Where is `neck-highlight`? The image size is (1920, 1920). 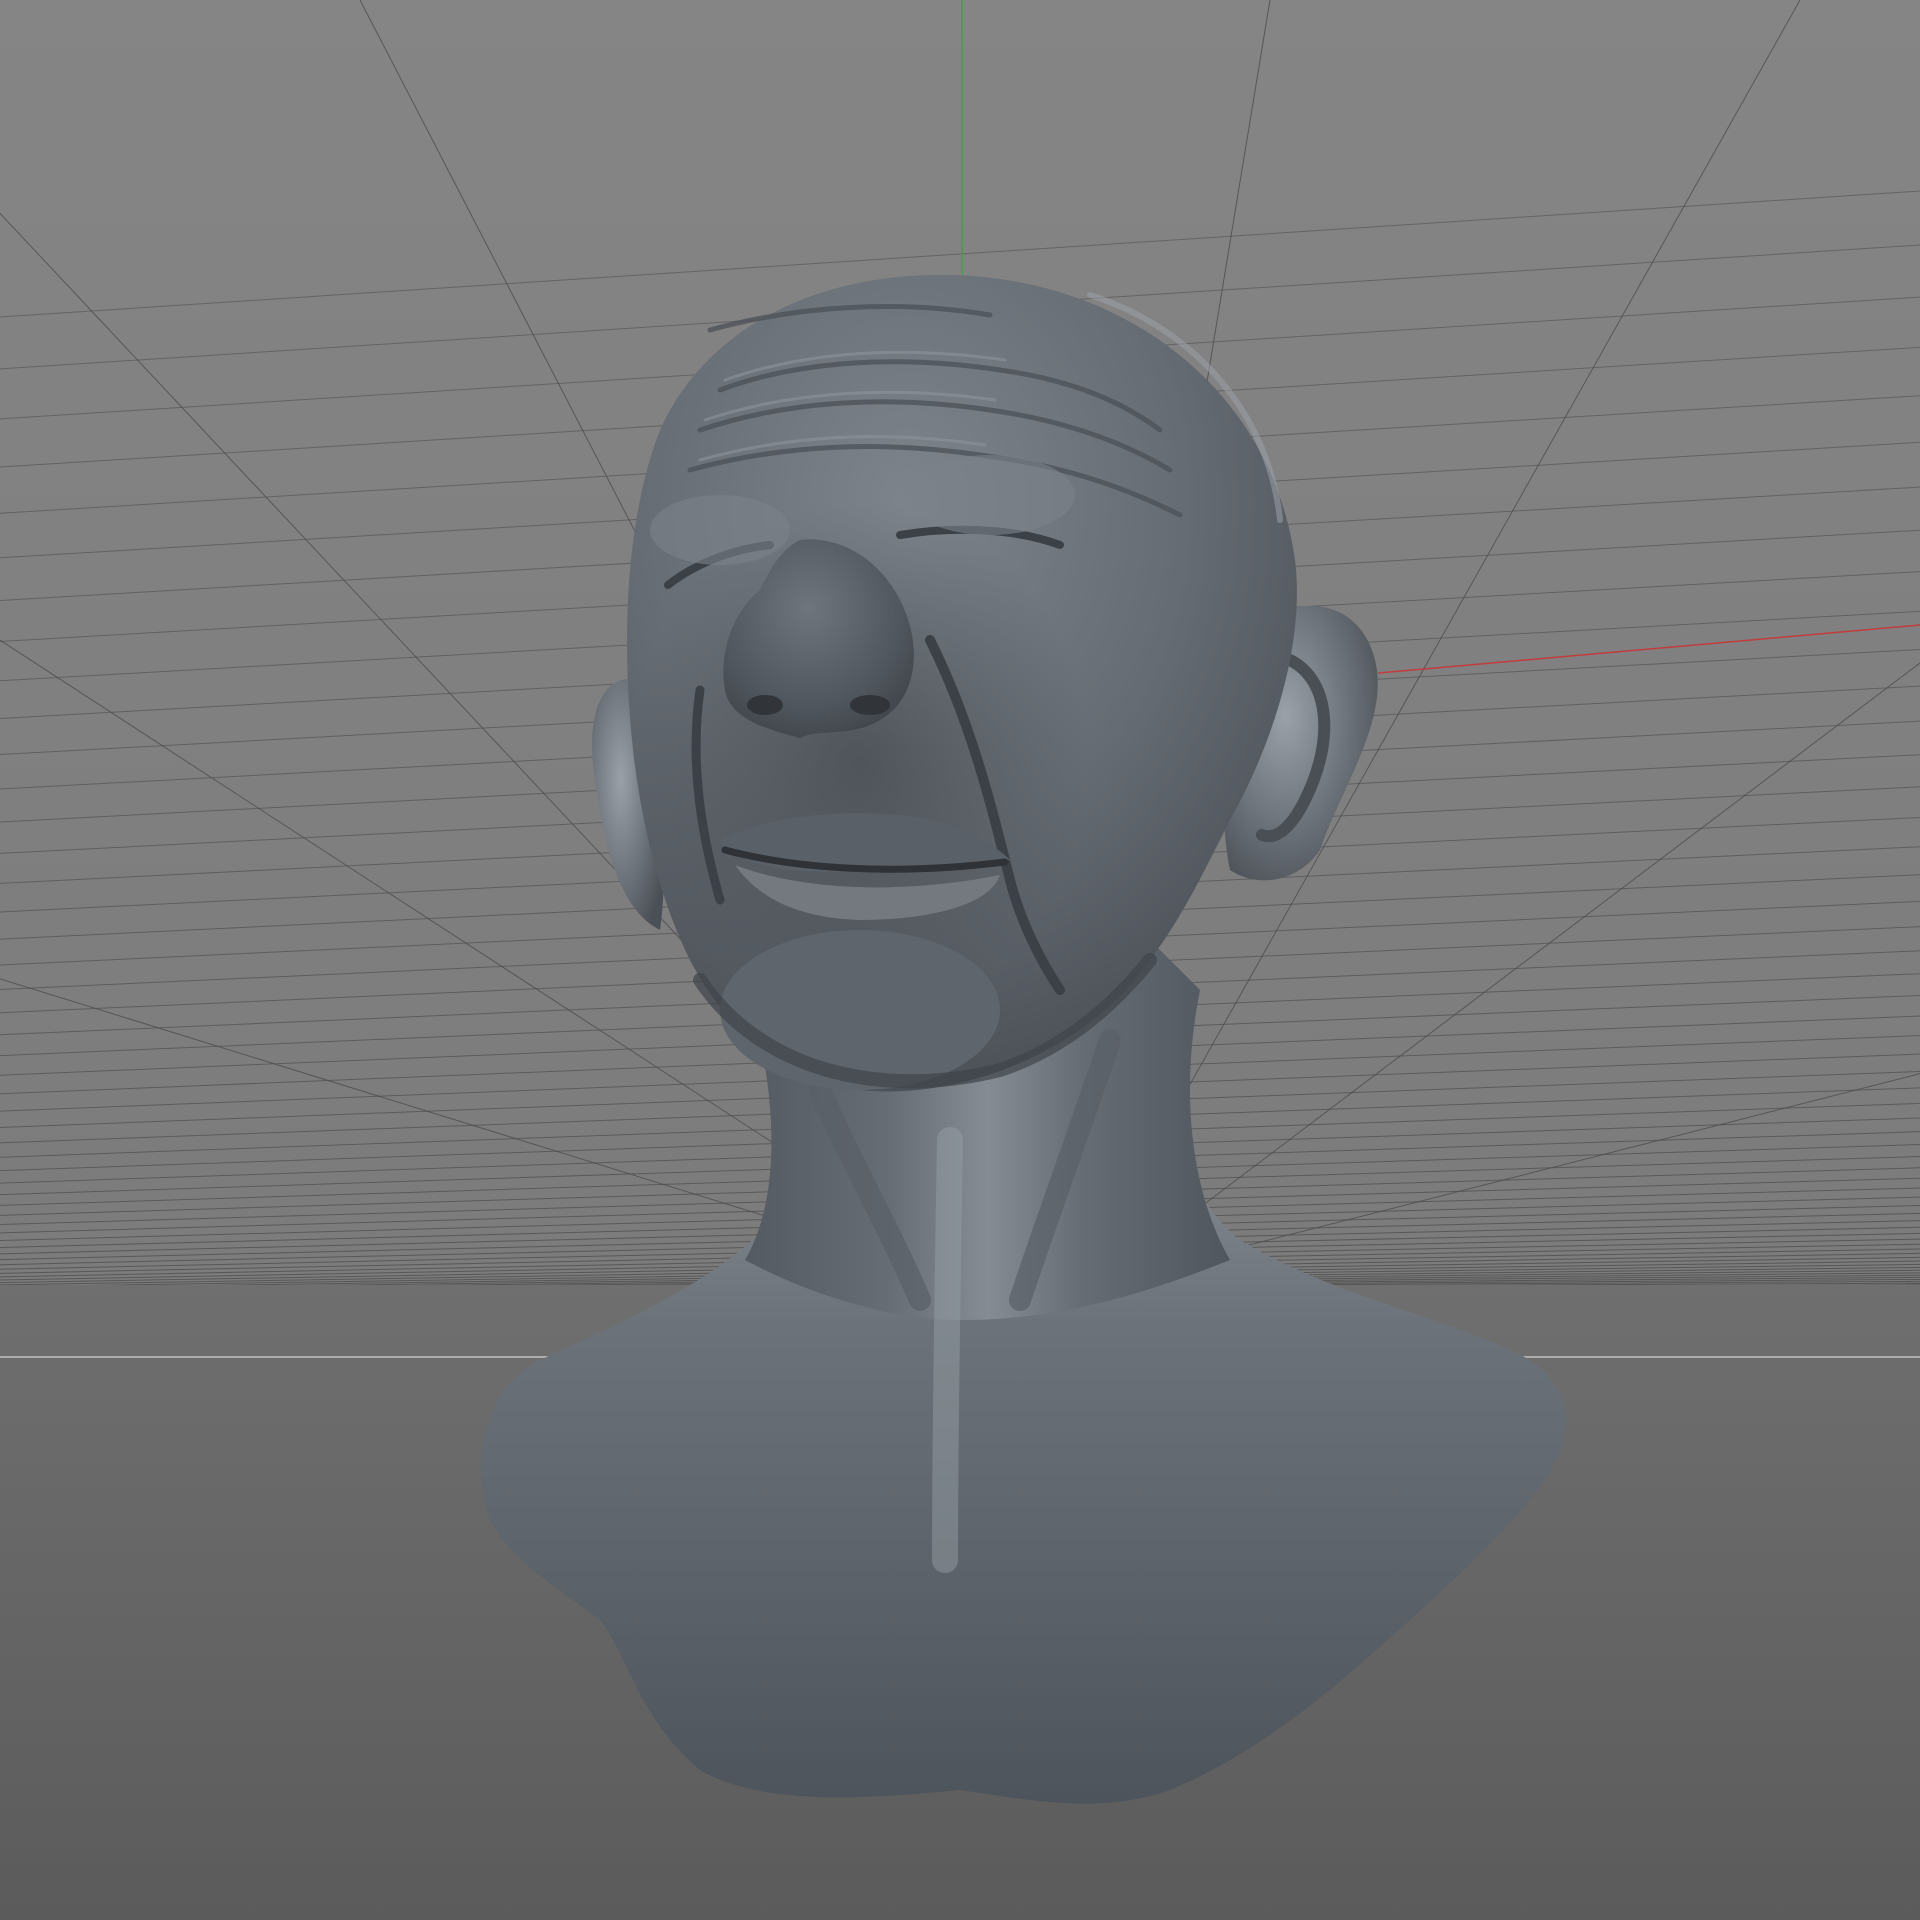
neck-highlight is located at coordinates (947, 1350).